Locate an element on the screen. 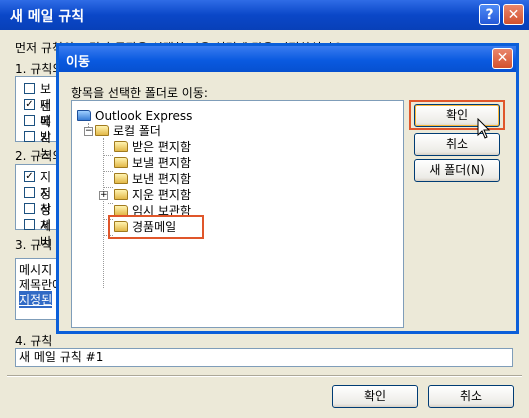 The height and width of the screenshot is (418, 529). tree-local-label: 로컬 폴더 is located at coordinates (137, 131).